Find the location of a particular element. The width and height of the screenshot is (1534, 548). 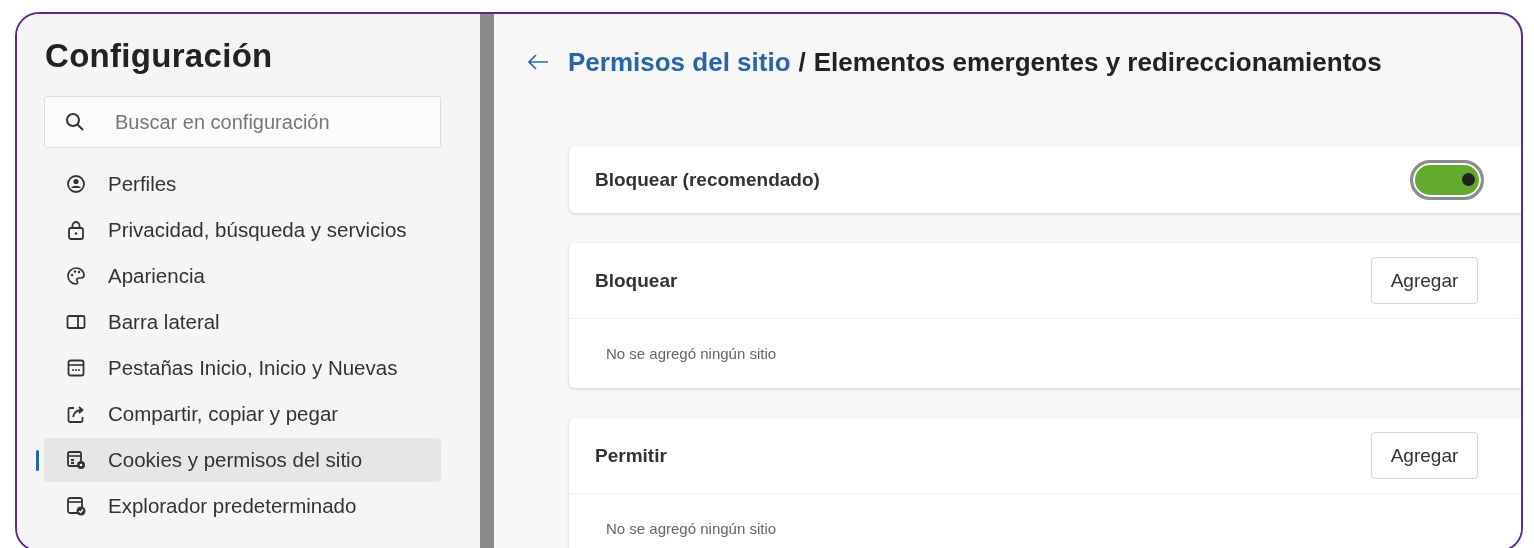

lock-icon is located at coordinates (76, 230).